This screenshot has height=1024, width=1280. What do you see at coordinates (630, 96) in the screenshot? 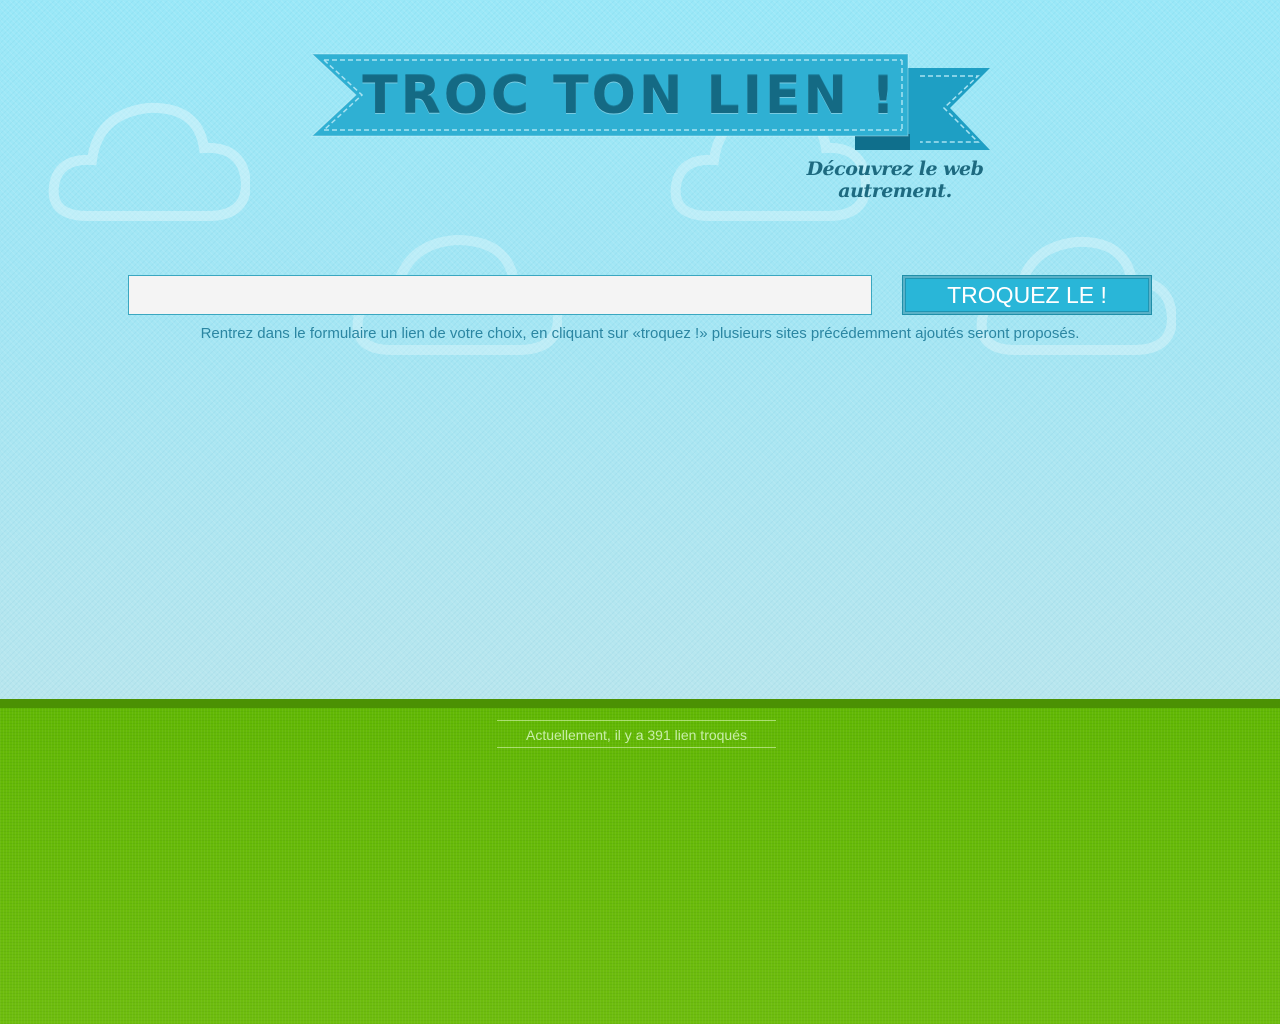
I see `logo-title: TROC TON LIEN !` at bounding box center [630, 96].